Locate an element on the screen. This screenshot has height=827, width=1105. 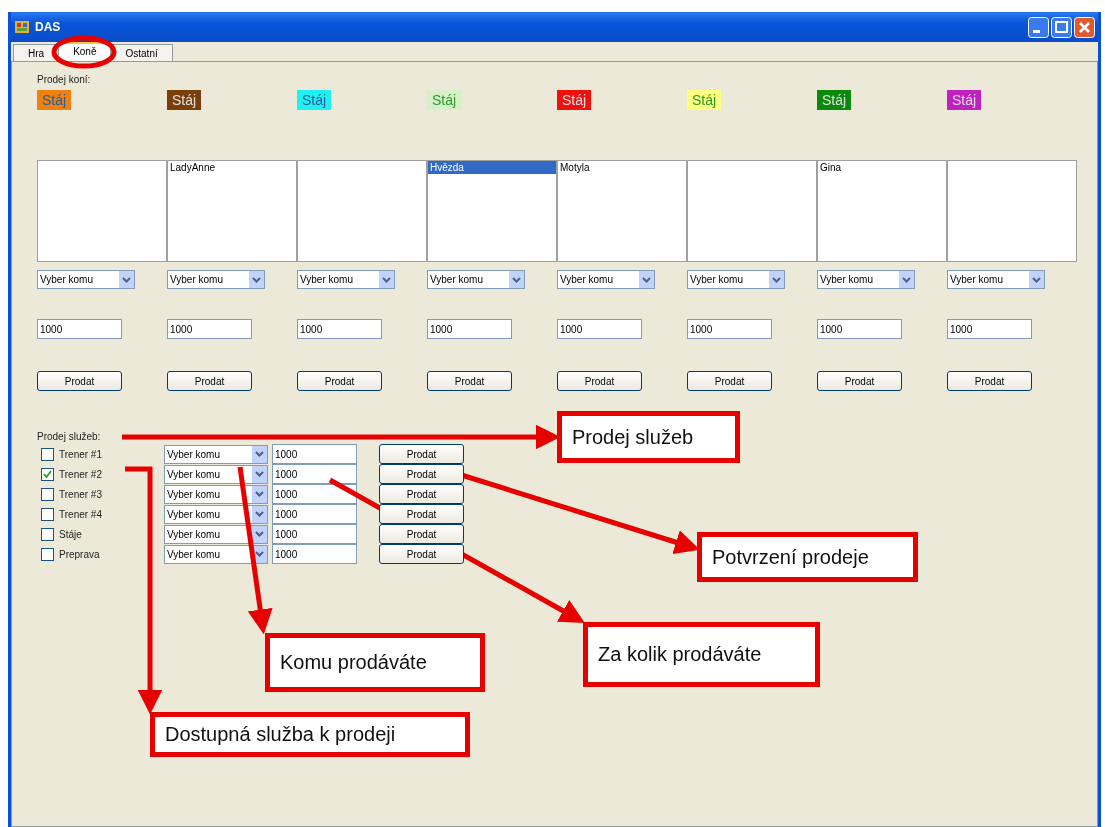
horse-list: LadyAnne is located at coordinates (232, 211).